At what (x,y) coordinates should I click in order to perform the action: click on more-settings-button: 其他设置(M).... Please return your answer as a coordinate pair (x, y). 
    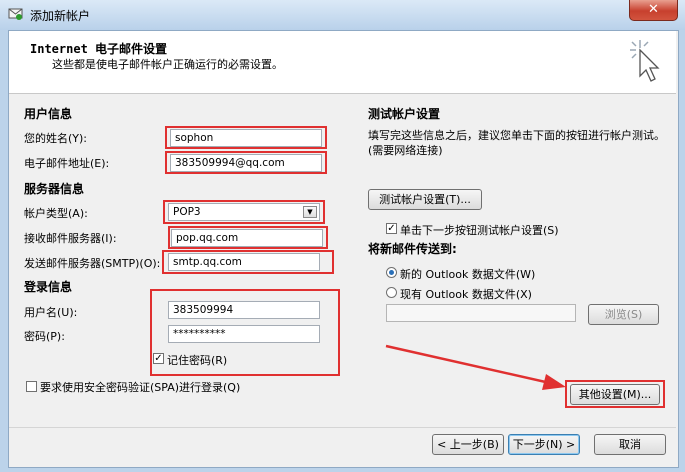
    Looking at the image, I should click on (615, 394).